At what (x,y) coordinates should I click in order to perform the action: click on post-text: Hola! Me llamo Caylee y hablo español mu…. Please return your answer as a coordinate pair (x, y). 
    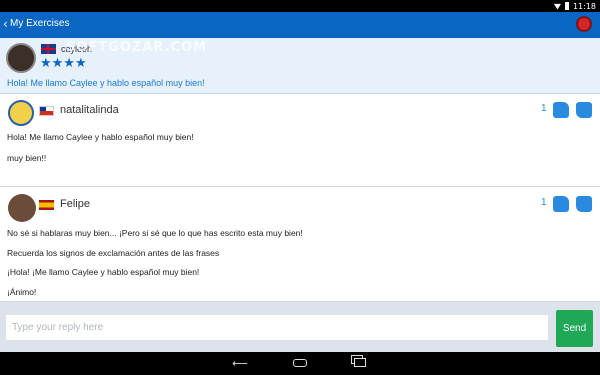
    Looking at the image, I should click on (106, 83).